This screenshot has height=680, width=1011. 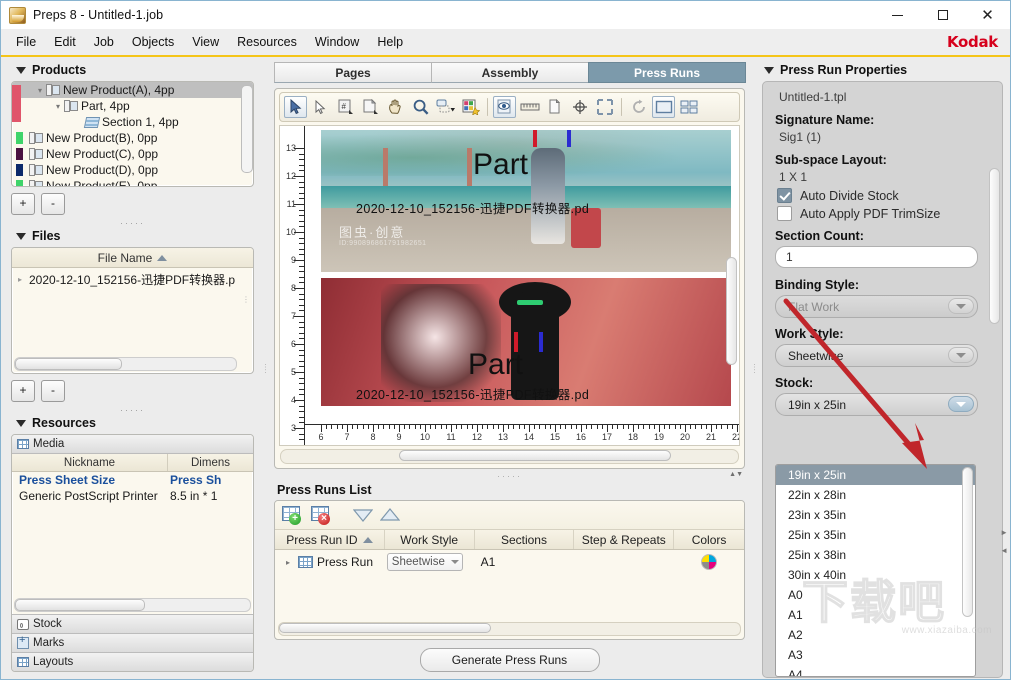 I want to click on tree-item-new-product-d: New Product(D), 0pp, so click(x=132, y=170).